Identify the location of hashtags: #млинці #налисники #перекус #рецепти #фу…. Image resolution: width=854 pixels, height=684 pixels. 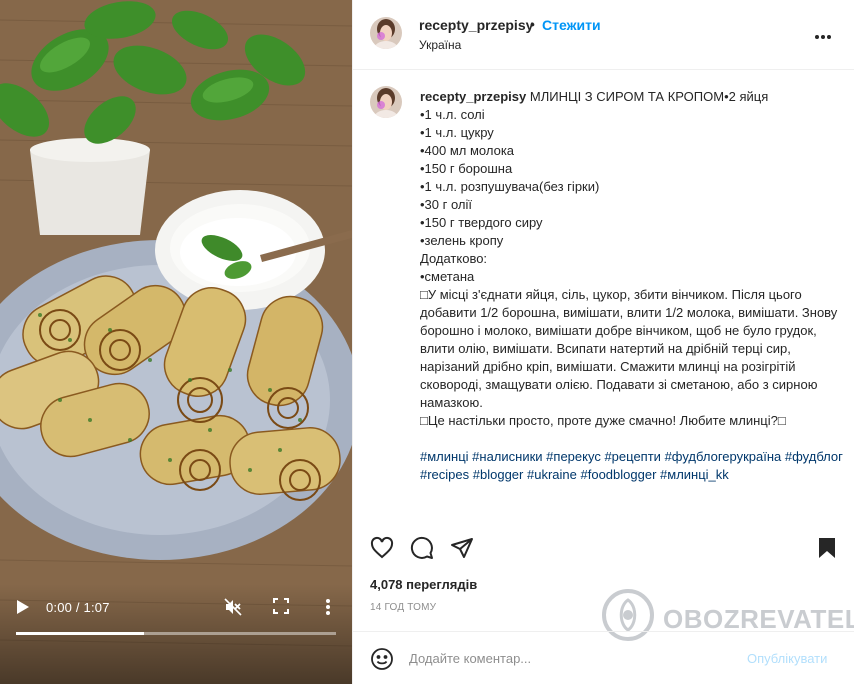
(632, 466).